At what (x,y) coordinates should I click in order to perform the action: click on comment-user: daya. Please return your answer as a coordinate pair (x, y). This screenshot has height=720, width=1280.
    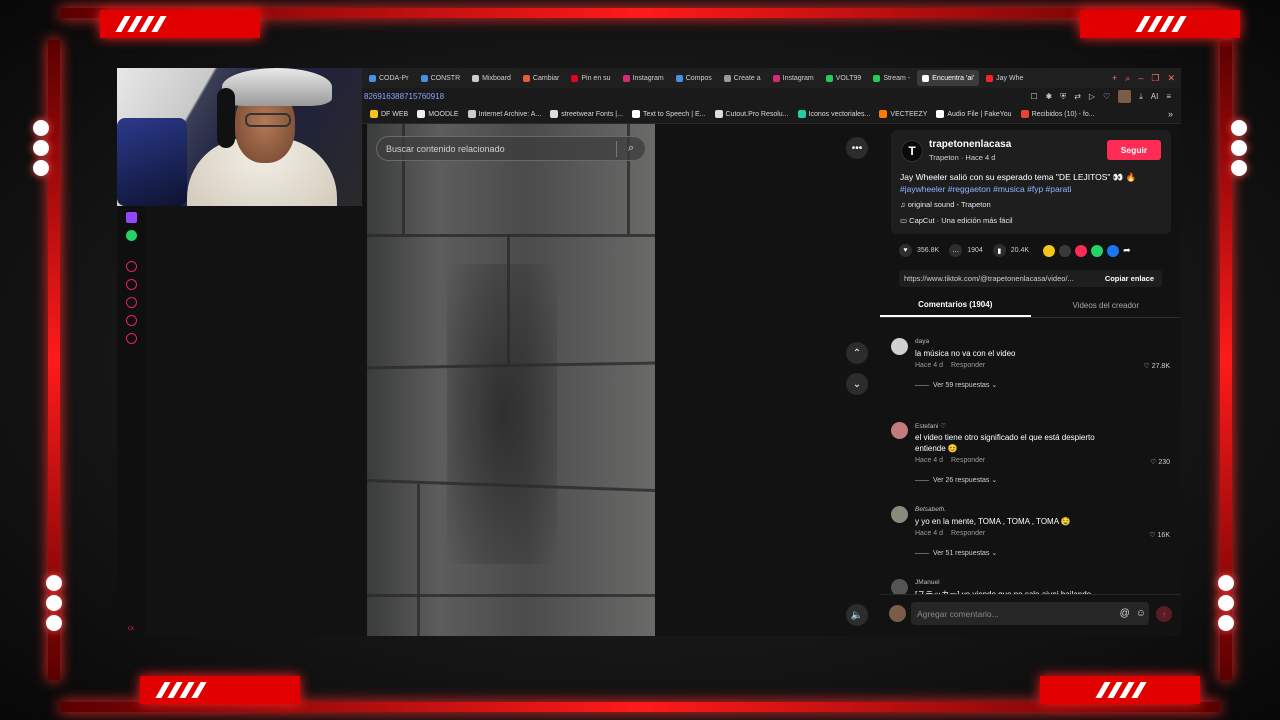
    Looking at the image, I should click on (922, 341).